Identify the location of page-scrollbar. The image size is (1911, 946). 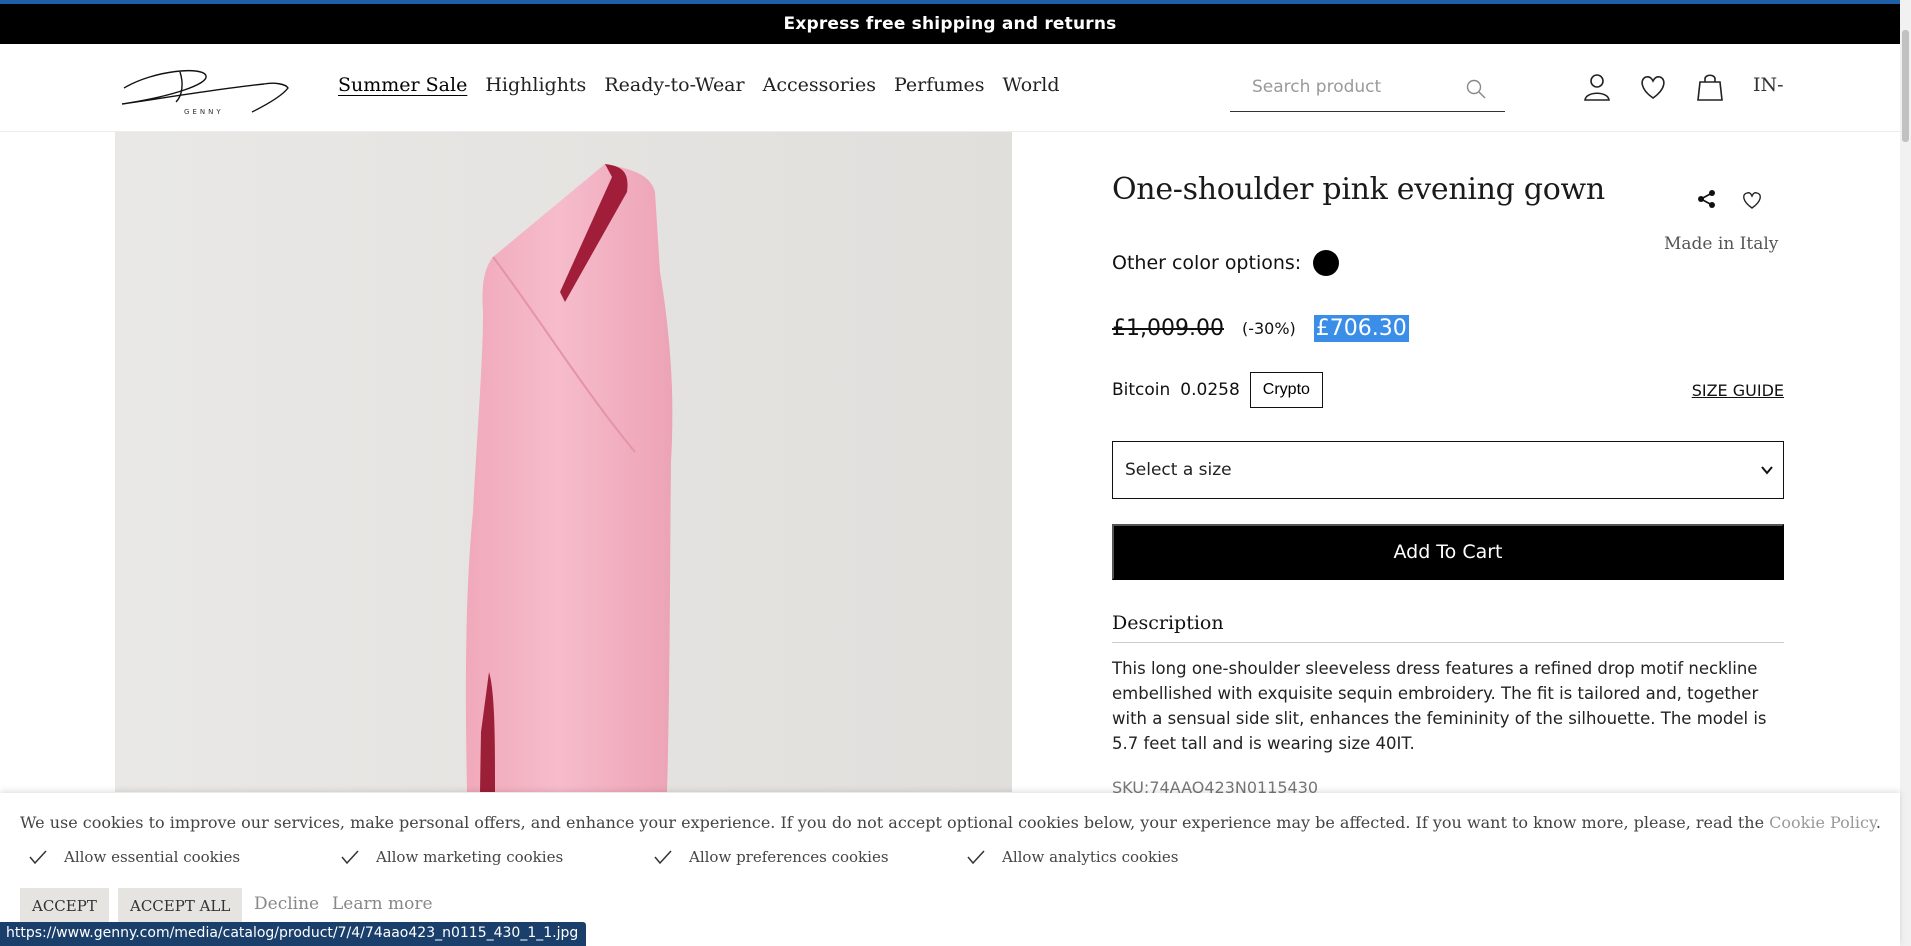
(1905, 473).